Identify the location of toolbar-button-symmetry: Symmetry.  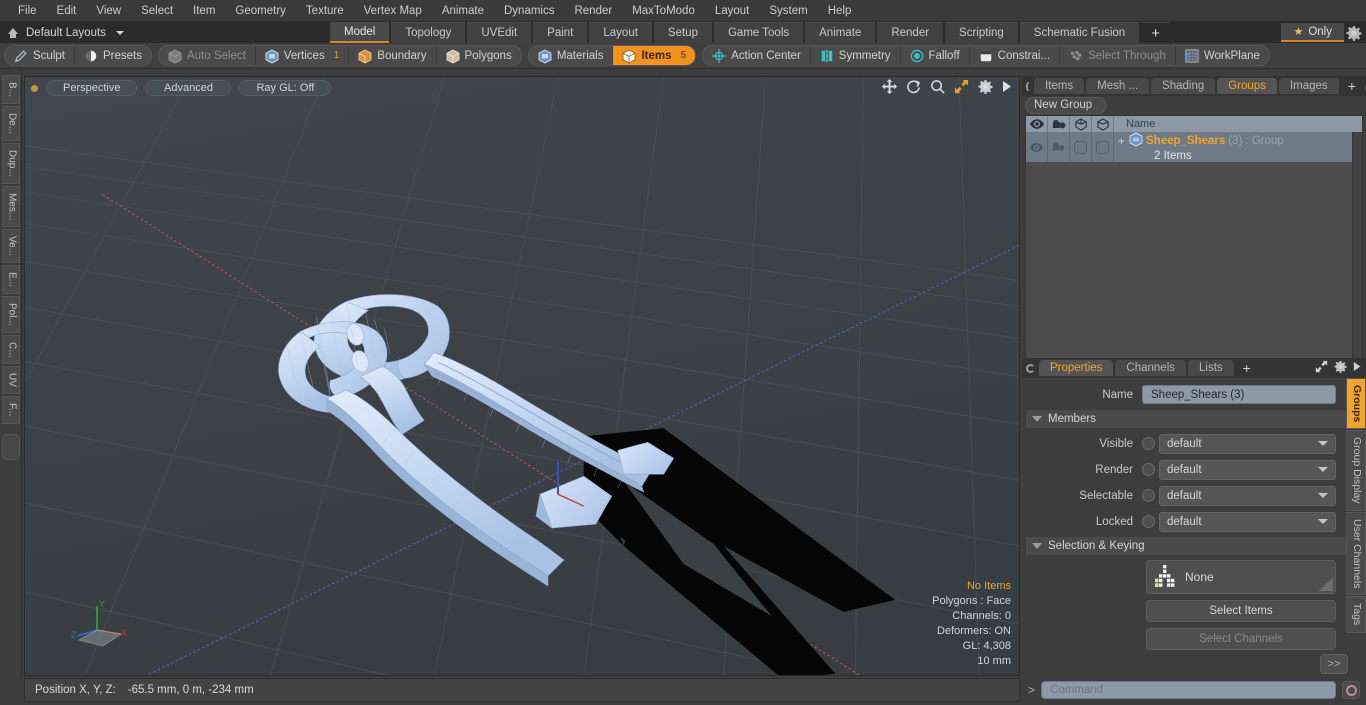
(856, 55).